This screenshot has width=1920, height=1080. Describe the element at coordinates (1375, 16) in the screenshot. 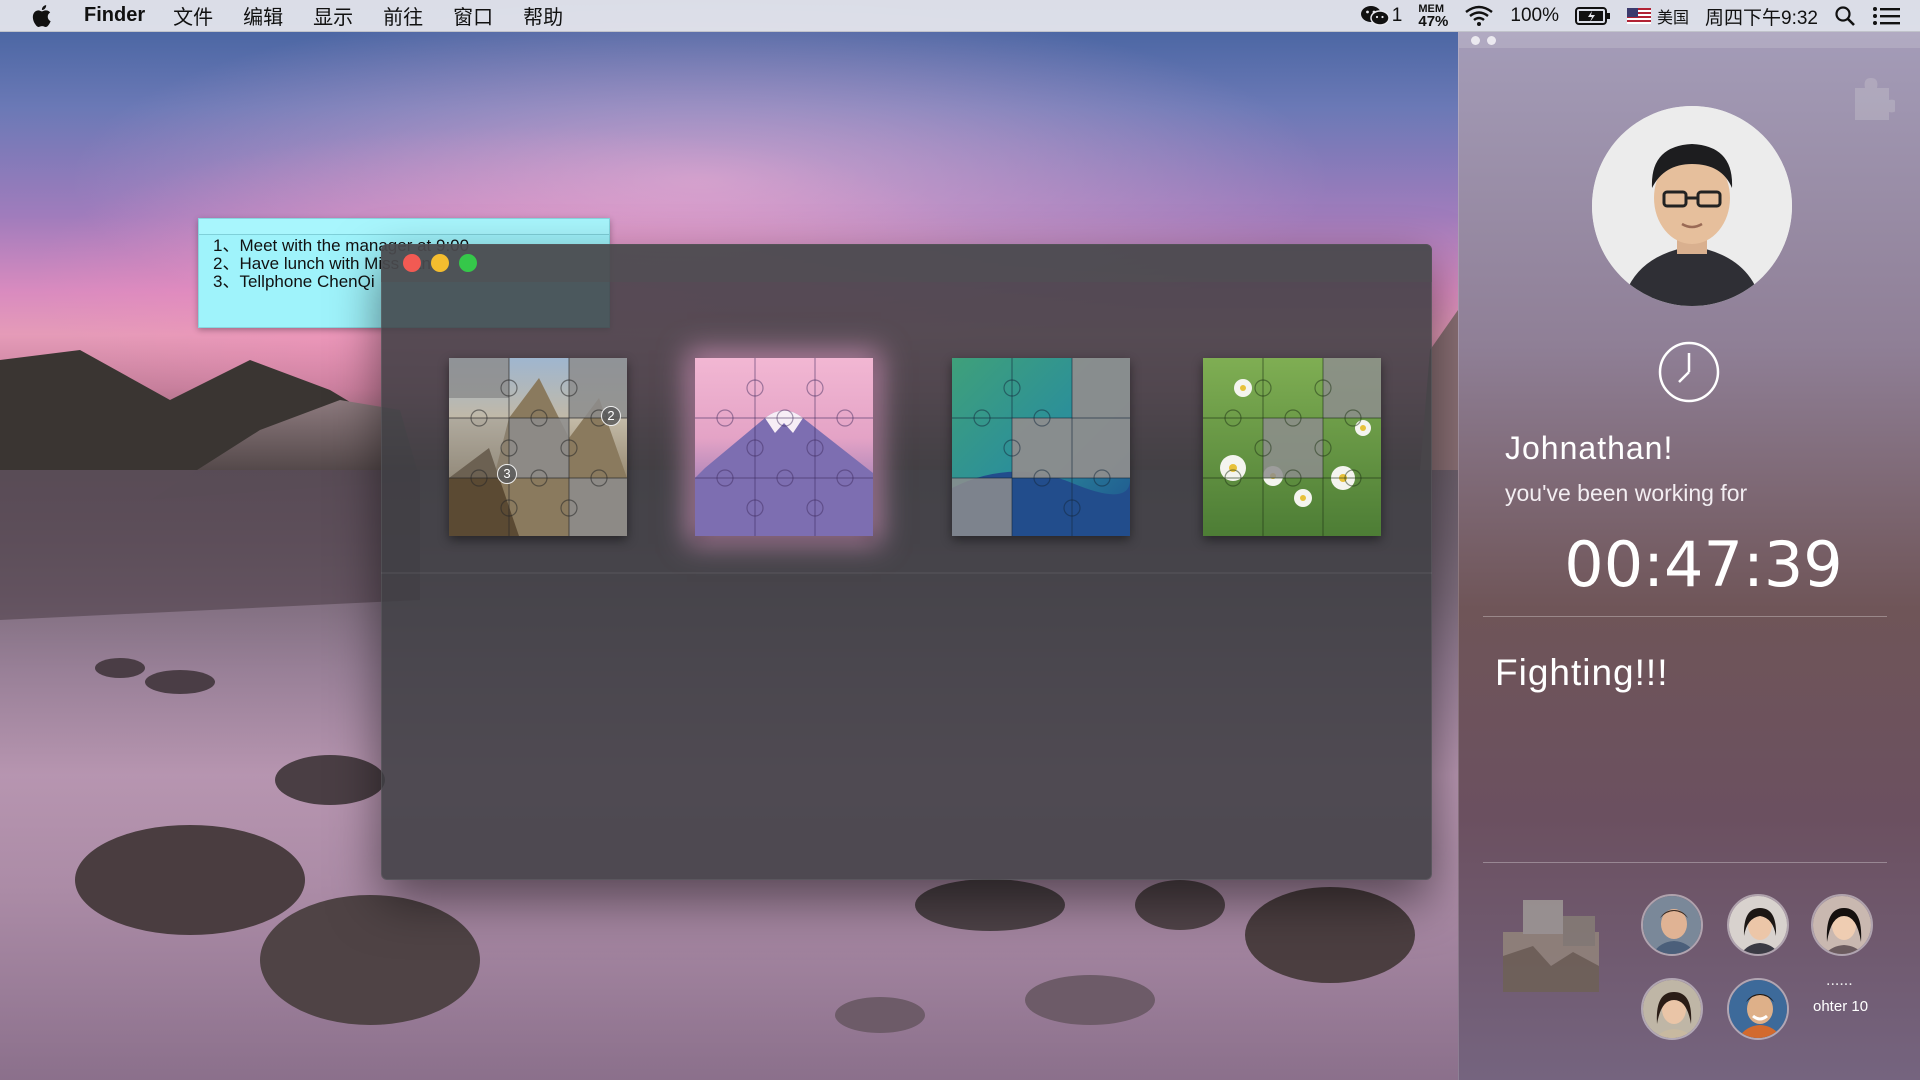

I see `wechat-icon` at that location.